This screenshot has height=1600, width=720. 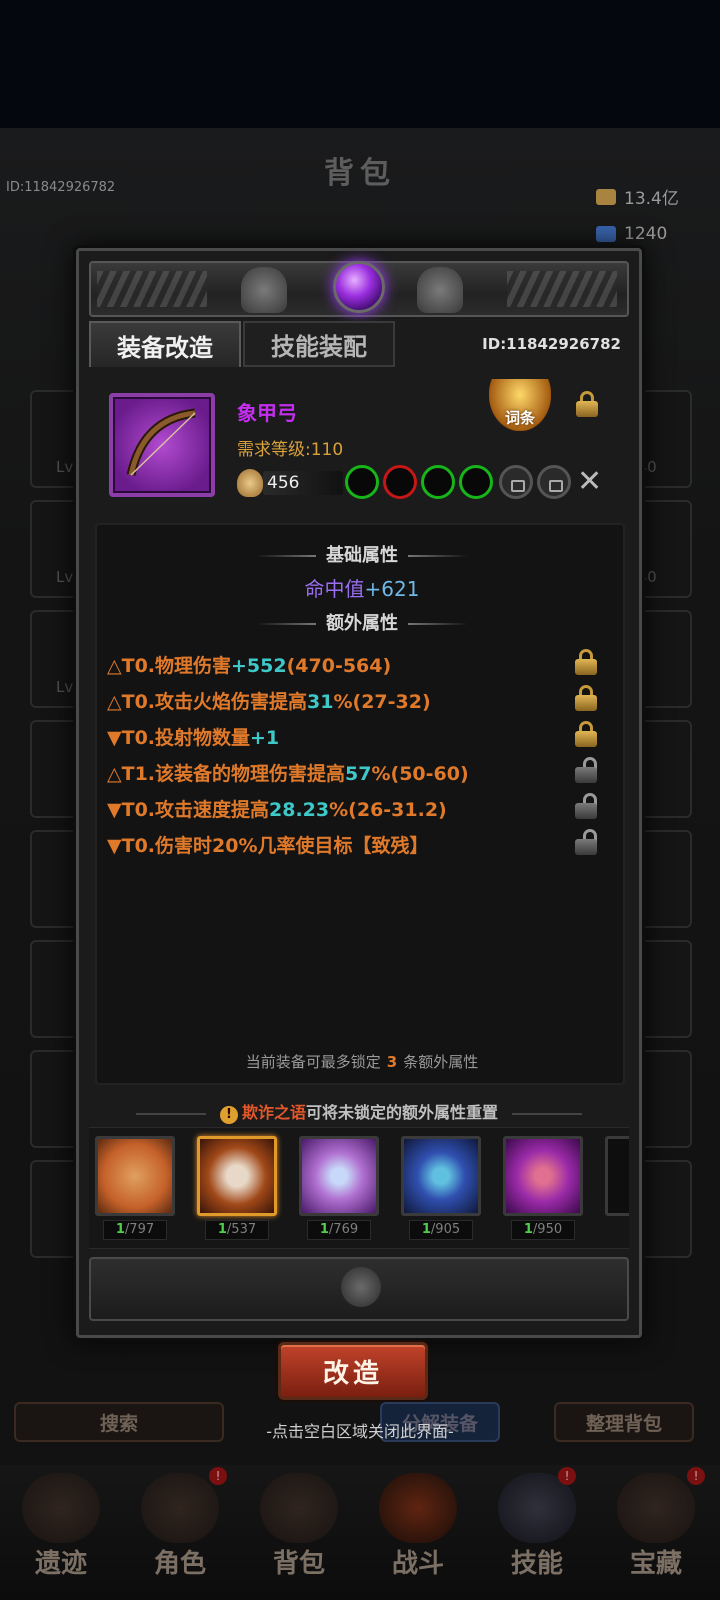 I want to click on material-item: 1/950, so click(x=543, y=1189).